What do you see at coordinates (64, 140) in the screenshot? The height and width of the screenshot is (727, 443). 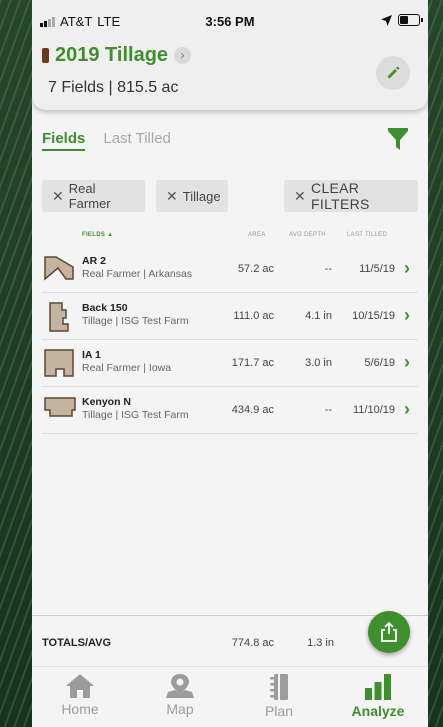 I see `tab-fields: Fields` at bounding box center [64, 140].